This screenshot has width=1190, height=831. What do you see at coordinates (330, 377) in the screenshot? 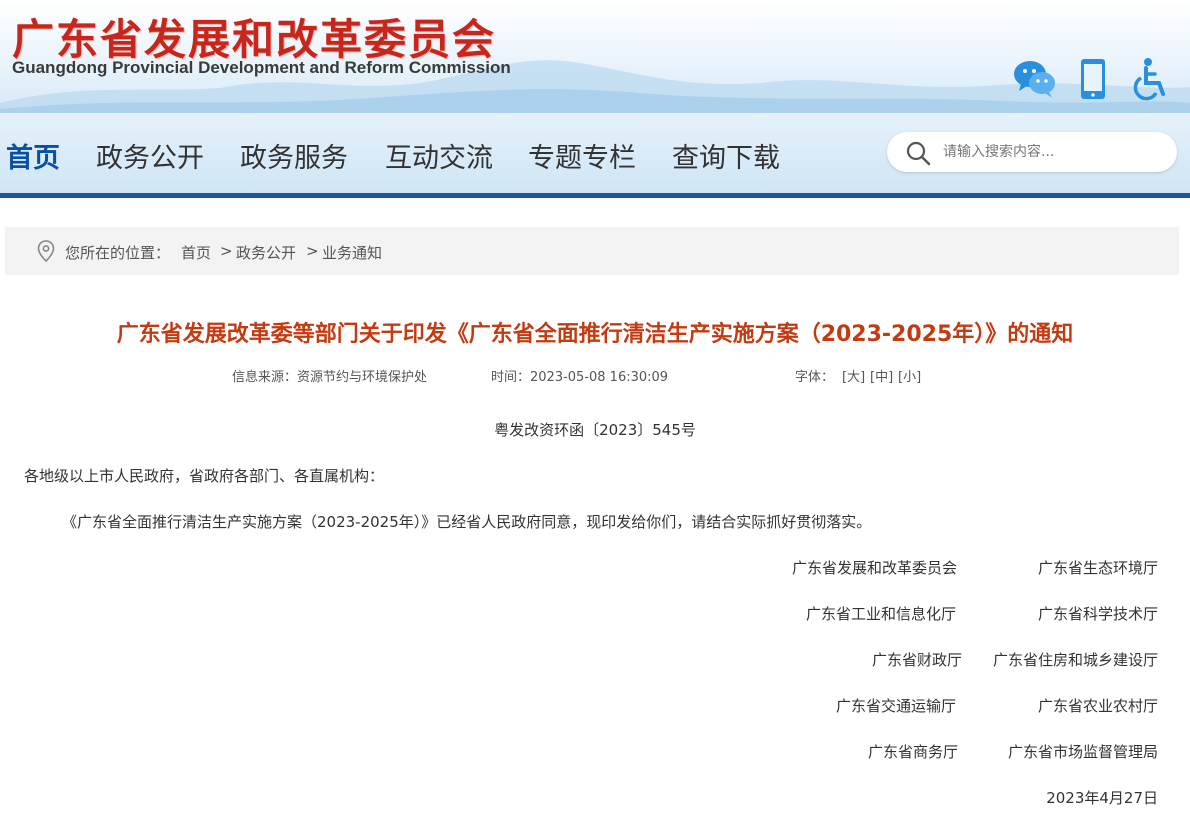
I see `article-source: 信息来源：资源节约与环境保护处` at bounding box center [330, 377].